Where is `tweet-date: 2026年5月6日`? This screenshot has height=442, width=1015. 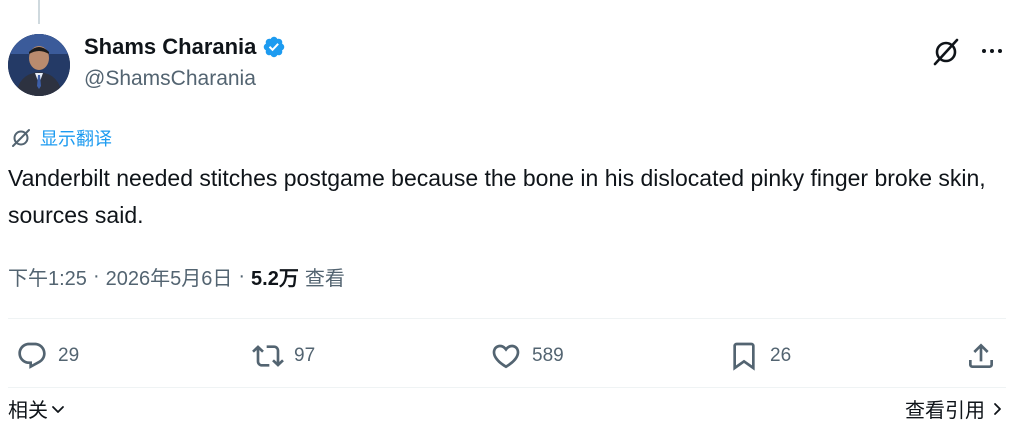
tweet-date: 2026年5月6日 is located at coordinates (169, 276).